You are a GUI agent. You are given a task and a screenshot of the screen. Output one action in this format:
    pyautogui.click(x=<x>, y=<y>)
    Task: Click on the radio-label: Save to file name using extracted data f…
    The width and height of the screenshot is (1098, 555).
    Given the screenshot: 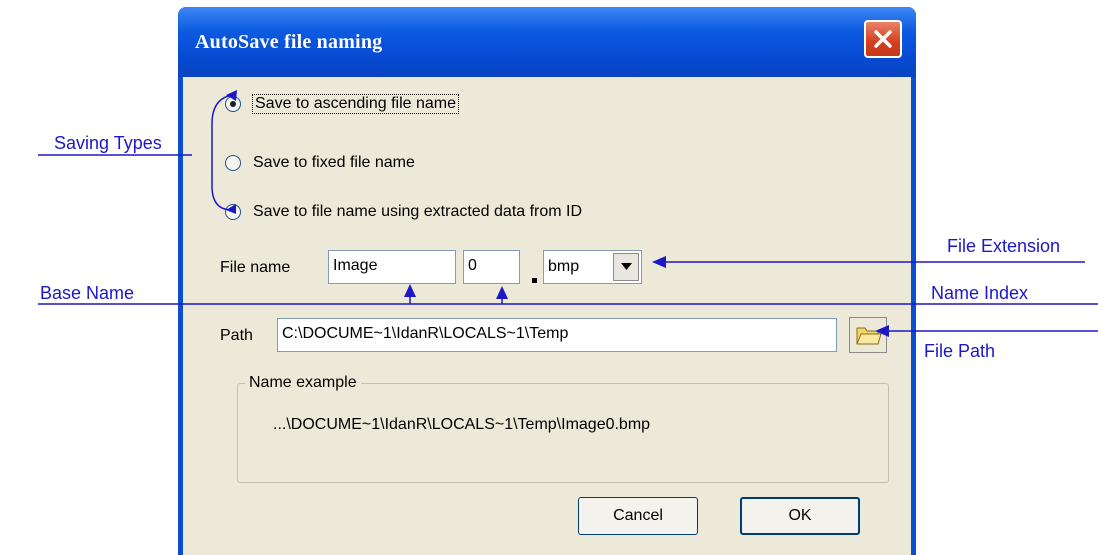 What is the action you would take?
    pyautogui.click(x=418, y=211)
    